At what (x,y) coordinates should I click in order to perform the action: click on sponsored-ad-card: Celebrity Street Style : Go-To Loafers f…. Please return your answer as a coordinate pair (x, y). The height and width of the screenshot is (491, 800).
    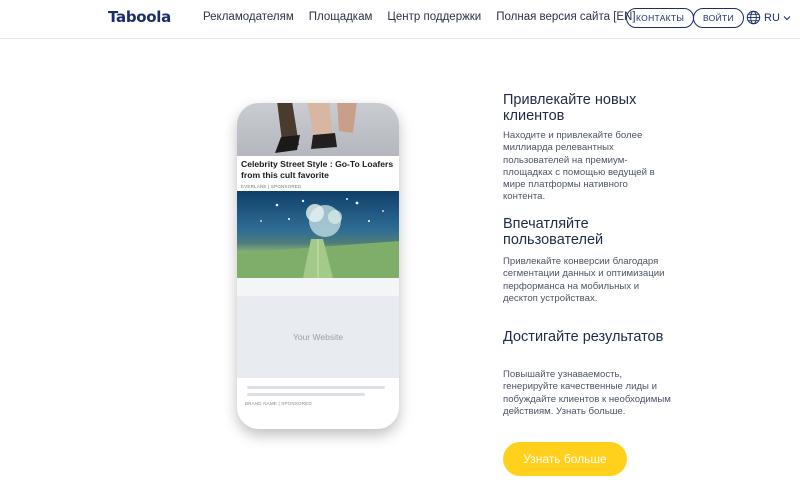
    Looking at the image, I should click on (318, 217).